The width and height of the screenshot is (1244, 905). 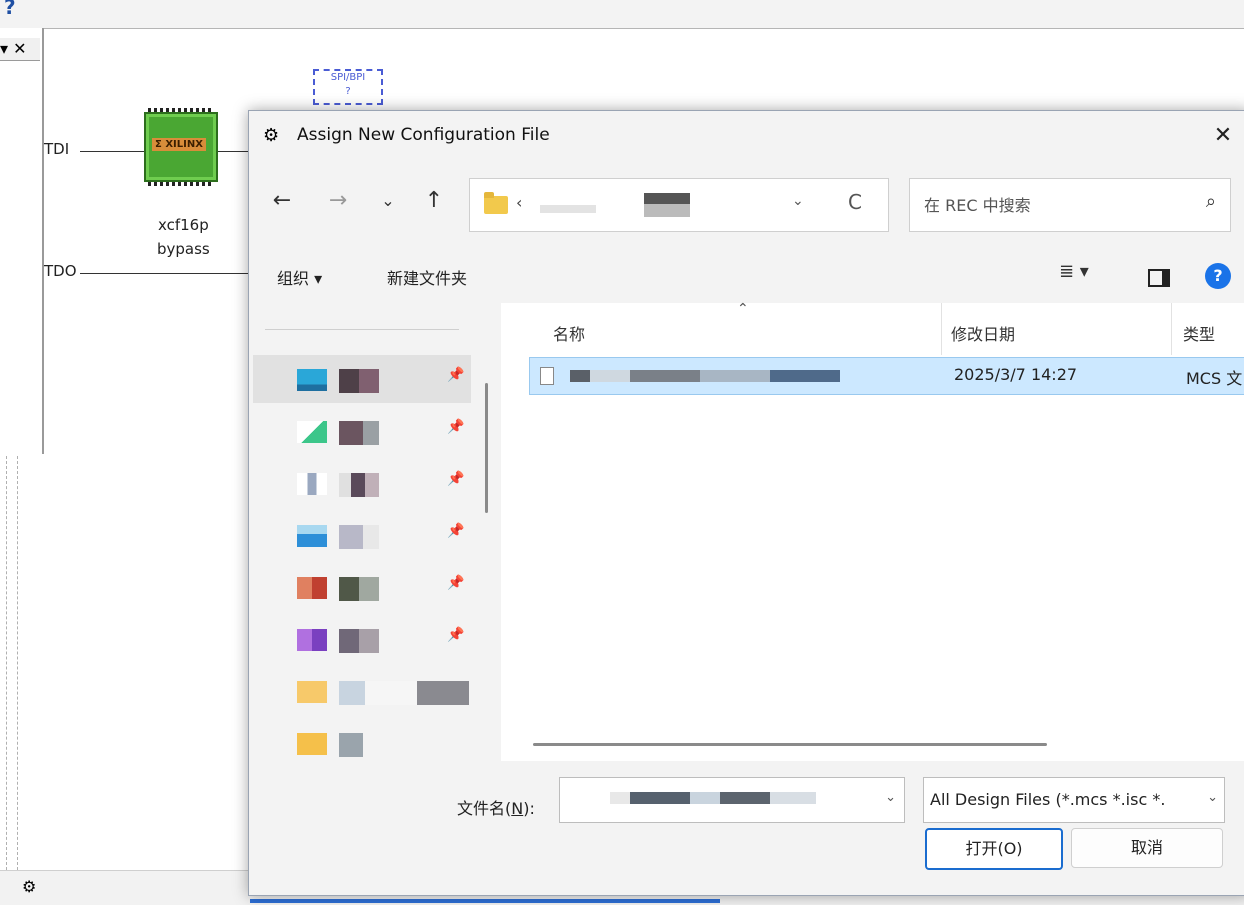 I want to click on xilinx-chip-icon: Σ XILINX, so click(x=181, y=147).